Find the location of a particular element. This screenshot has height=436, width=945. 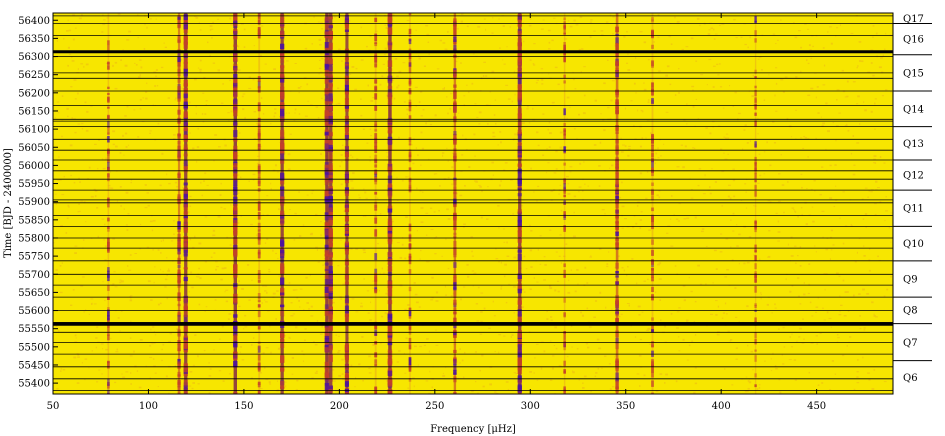

x-tick-label: 250 is located at coordinates (434, 406).